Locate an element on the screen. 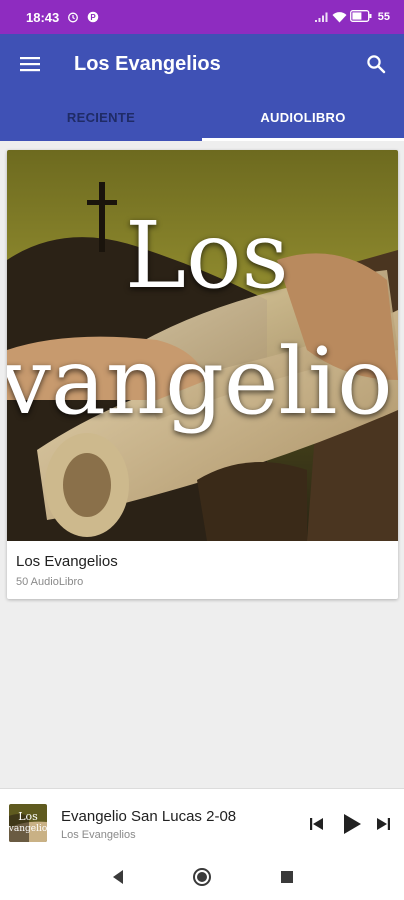 The height and width of the screenshot is (900, 404). status-bar: 18:43 P 55 is located at coordinates (202, 17).